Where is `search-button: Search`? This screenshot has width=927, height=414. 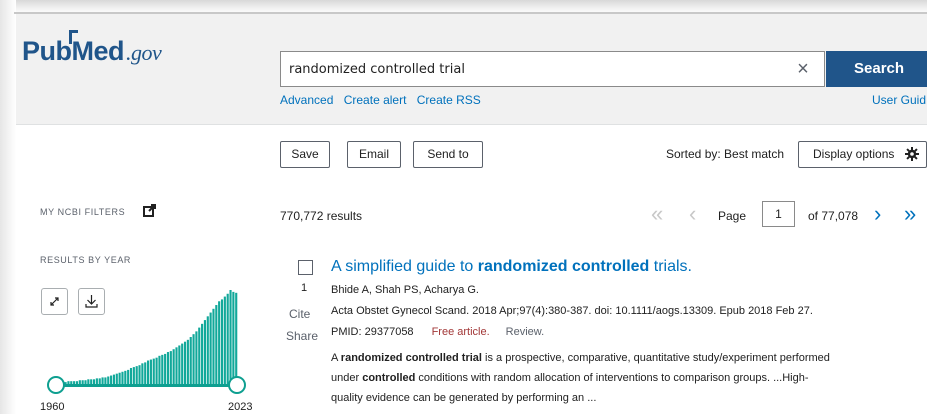 search-button: Search is located at coordinates (876, 69).